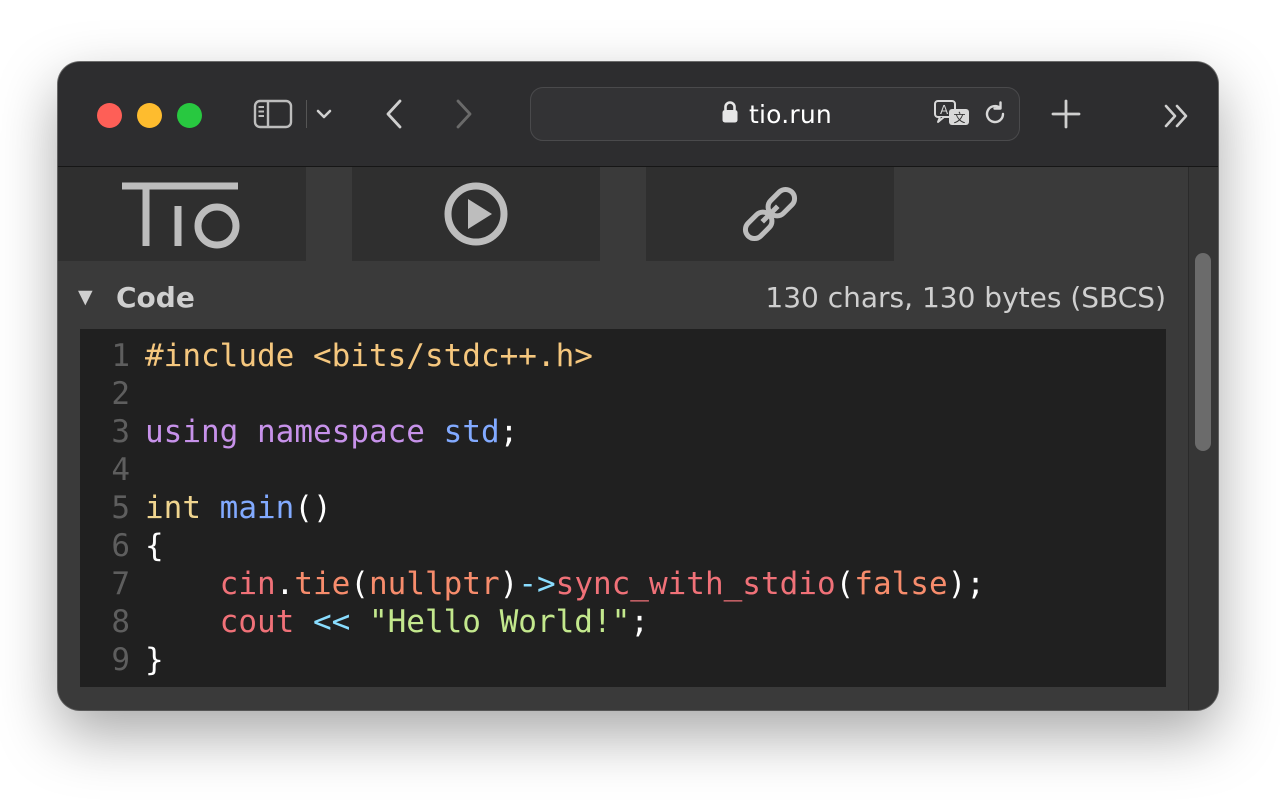 This screenshot has height=800, width=1280. Describe the element at coordinates (1177, 116) in the screenshot. I see `double-chevron-right-icon` at that location.